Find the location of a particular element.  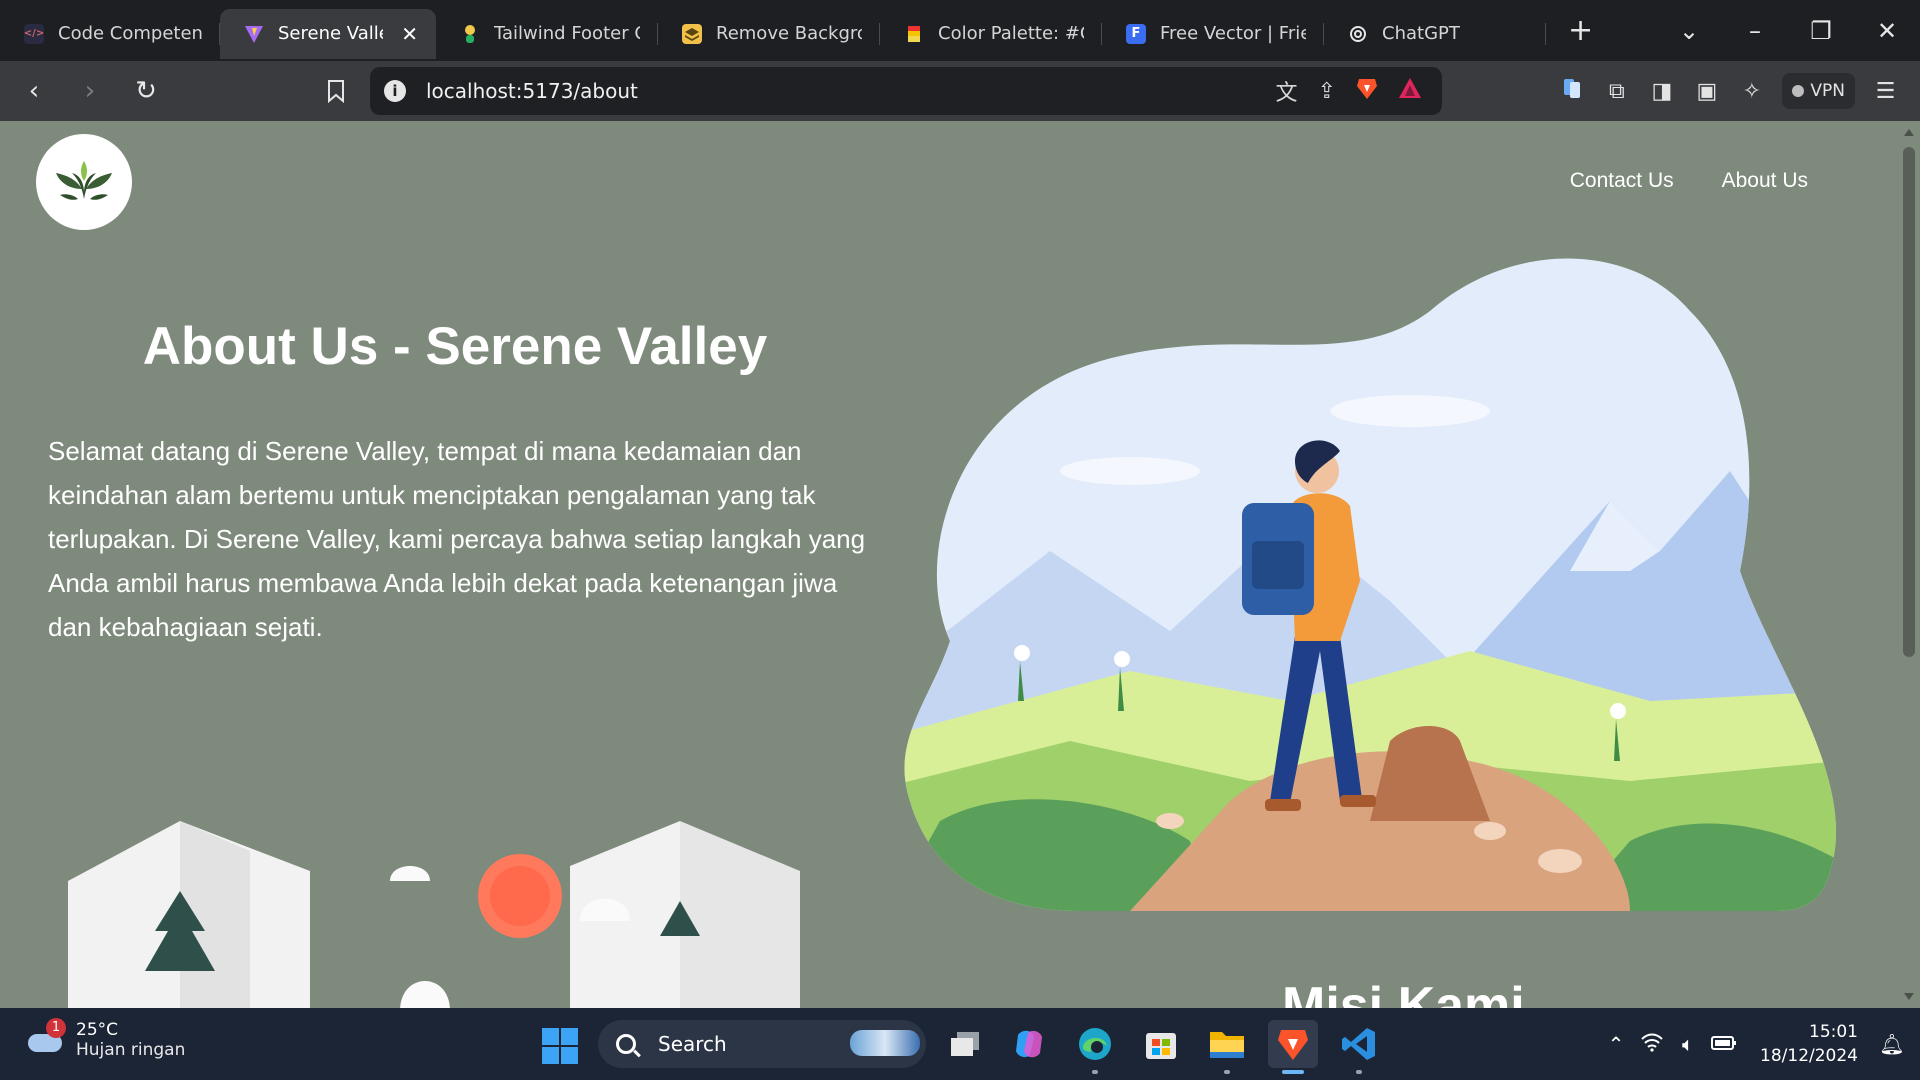

close-tab-icon: ✕ is located at coordinates (409, 34).